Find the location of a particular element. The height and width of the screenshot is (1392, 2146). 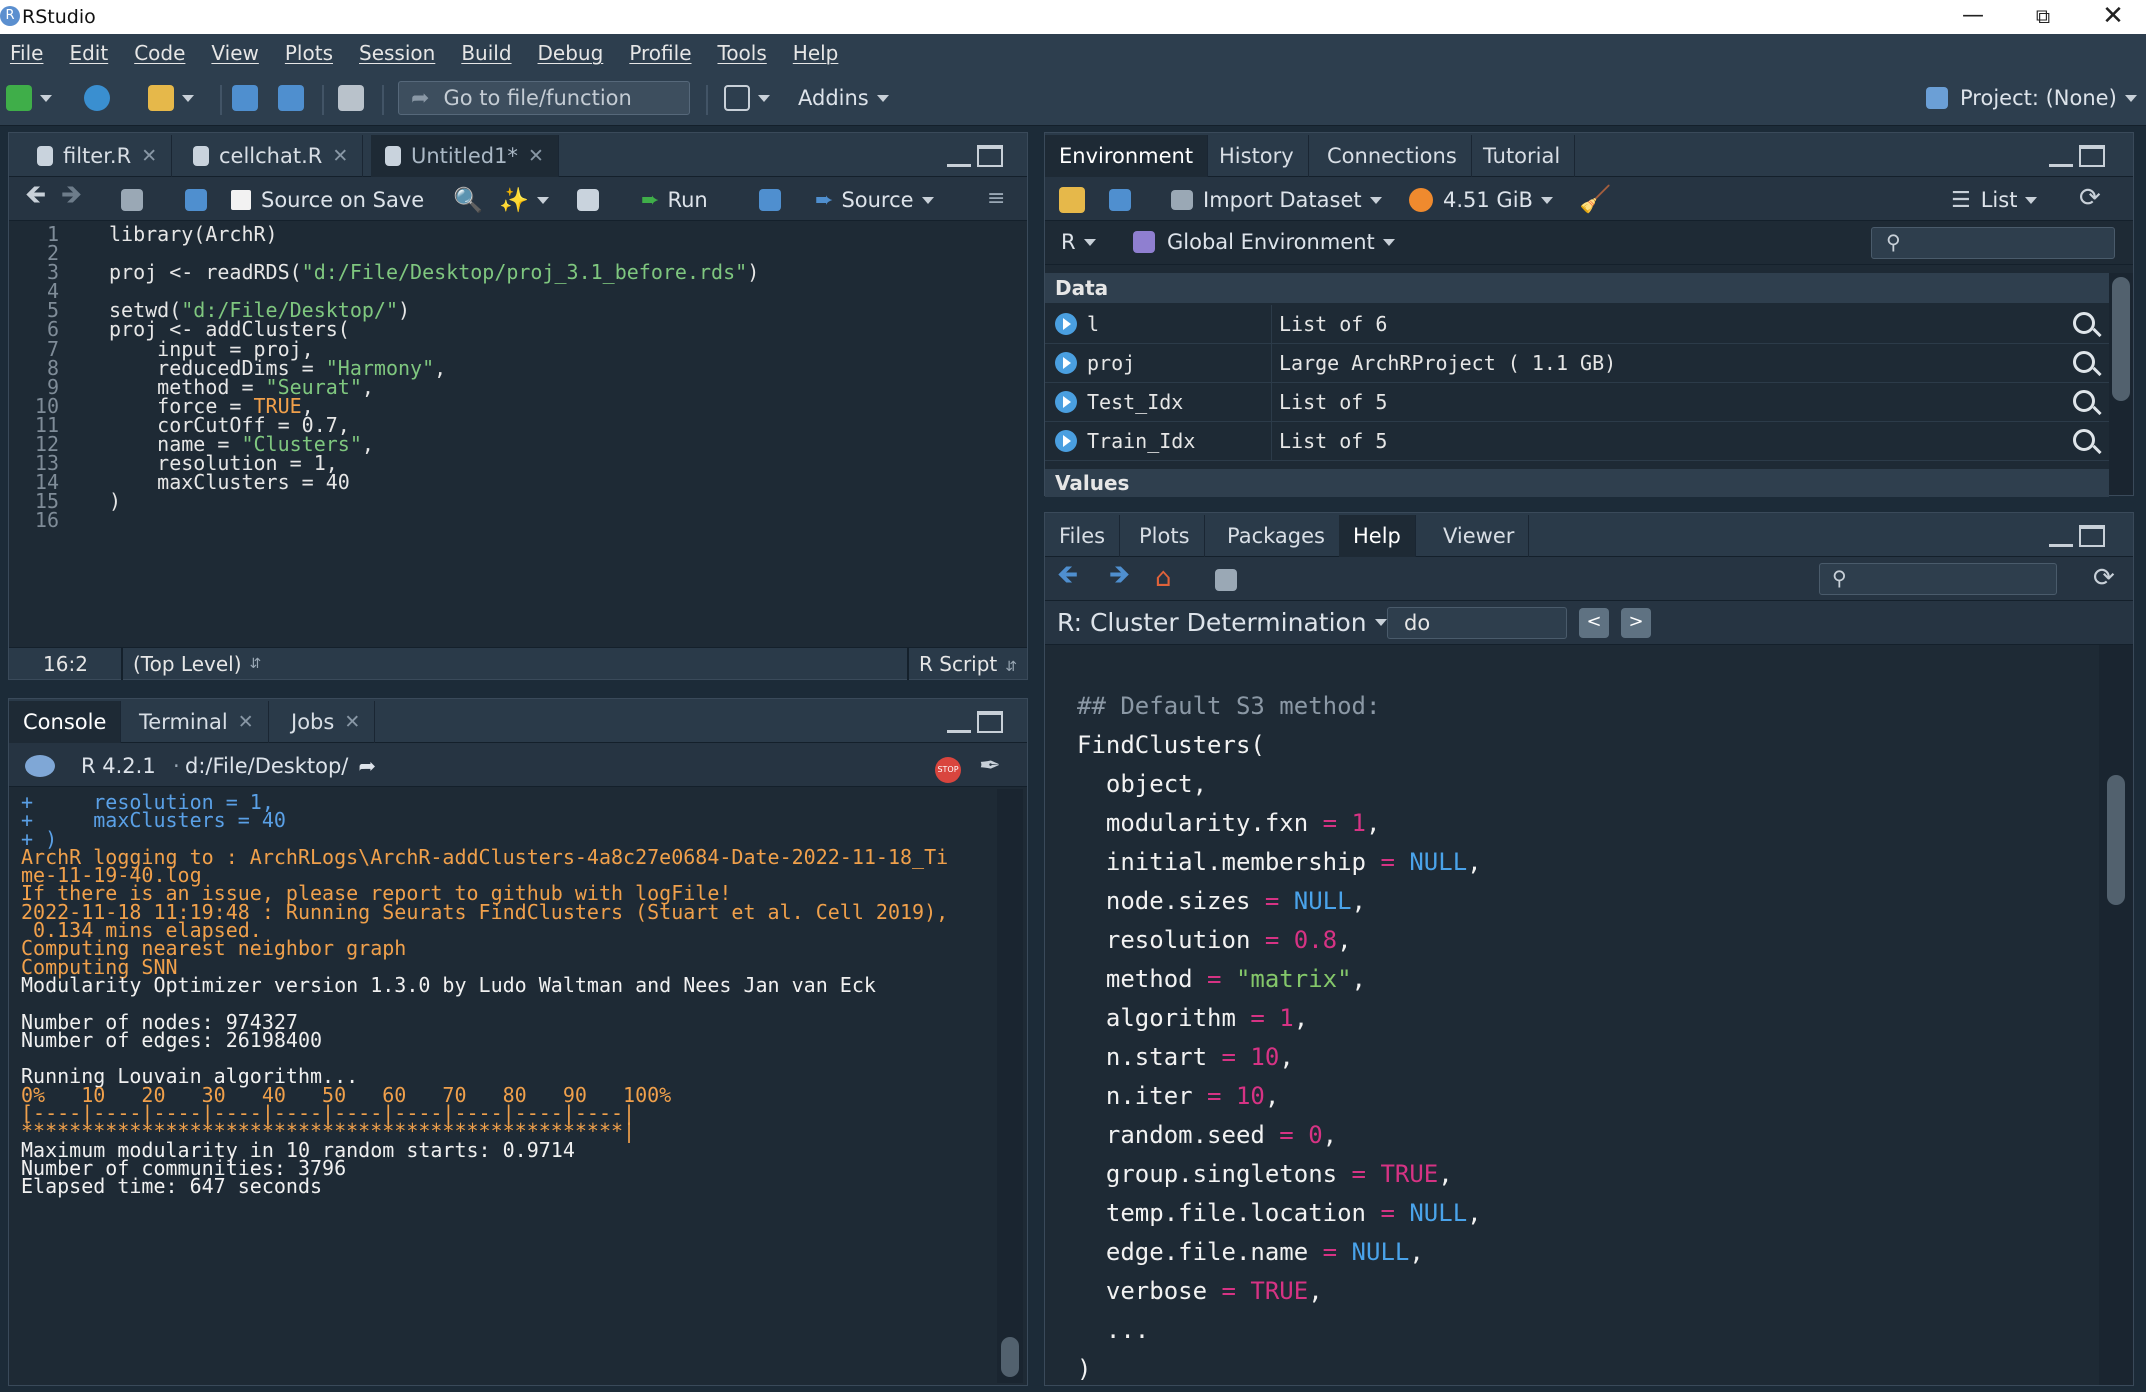

restore-icon: ⧉ is located at coordinates (2043, 17).